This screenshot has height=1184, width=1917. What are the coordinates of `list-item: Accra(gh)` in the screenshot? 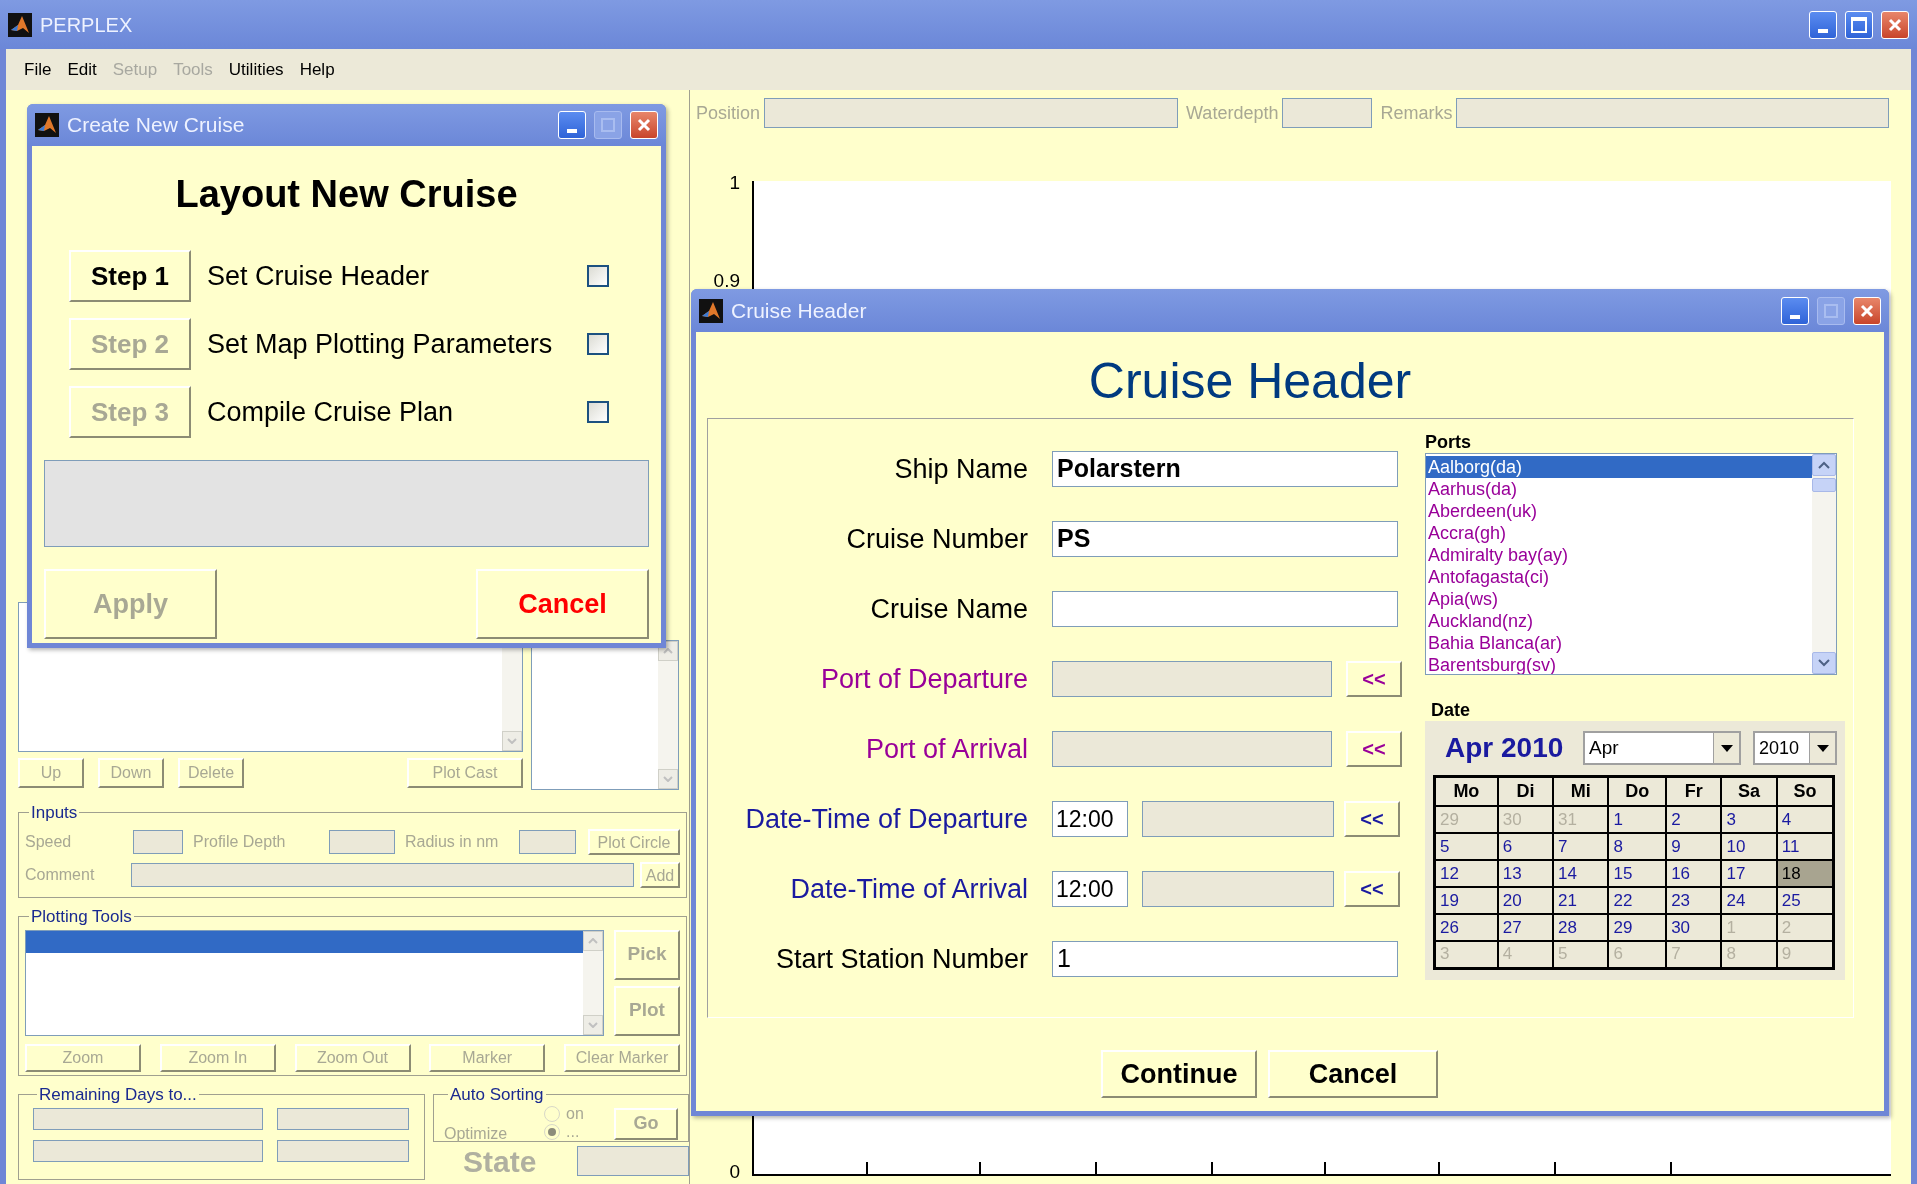 It's located at (1619, 533).